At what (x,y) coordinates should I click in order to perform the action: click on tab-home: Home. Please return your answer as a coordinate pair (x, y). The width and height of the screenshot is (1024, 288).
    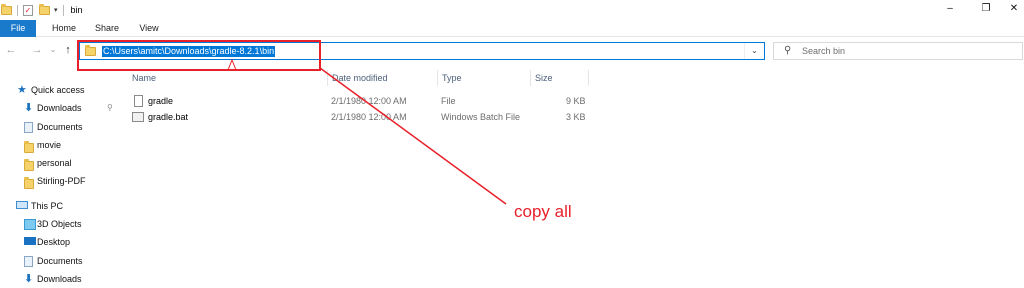
    Looking at the image, I should click on (64, 28).